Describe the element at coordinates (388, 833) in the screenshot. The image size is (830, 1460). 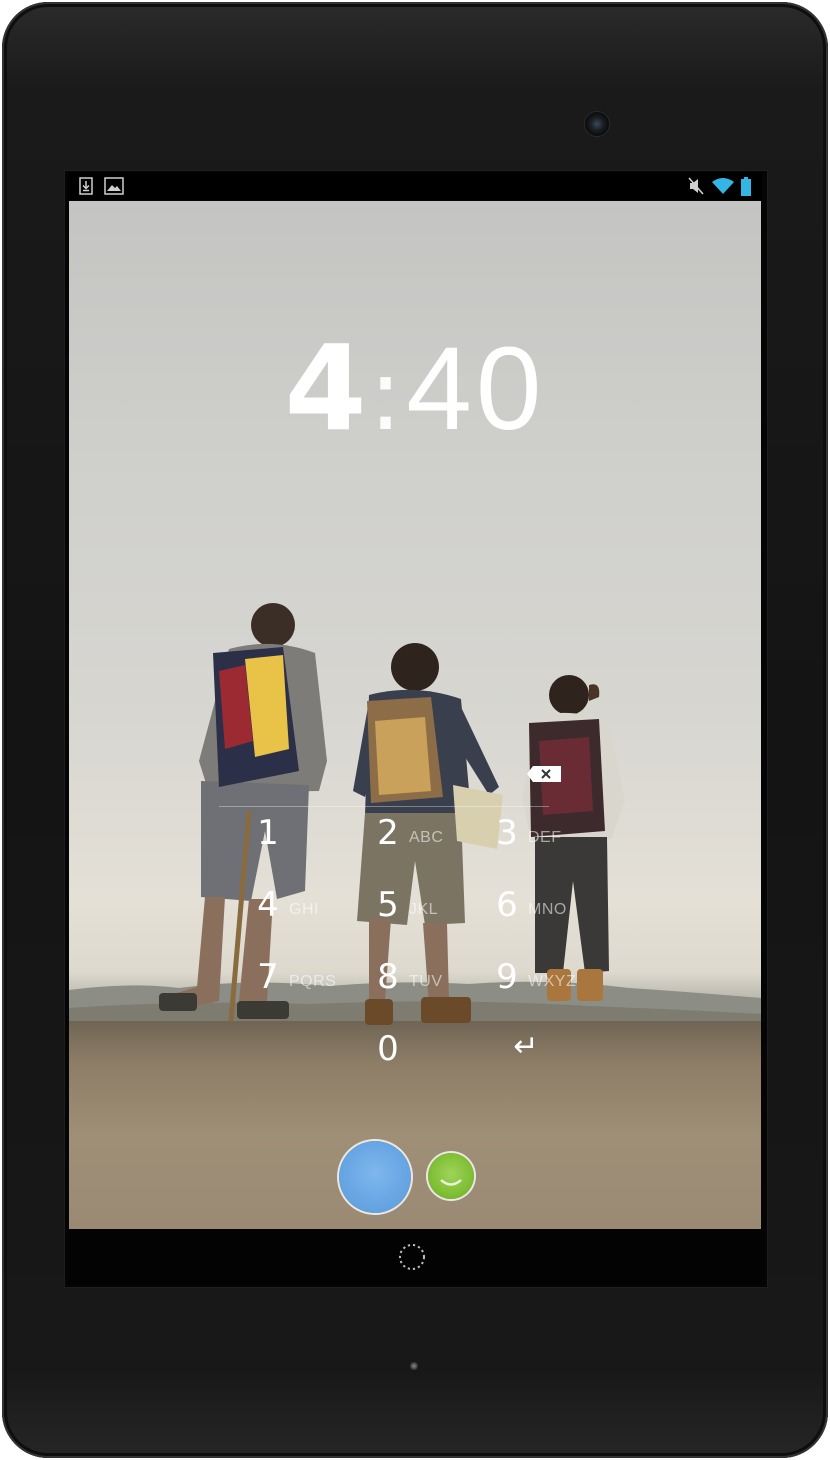
I see `key-digit: 2` at that location.